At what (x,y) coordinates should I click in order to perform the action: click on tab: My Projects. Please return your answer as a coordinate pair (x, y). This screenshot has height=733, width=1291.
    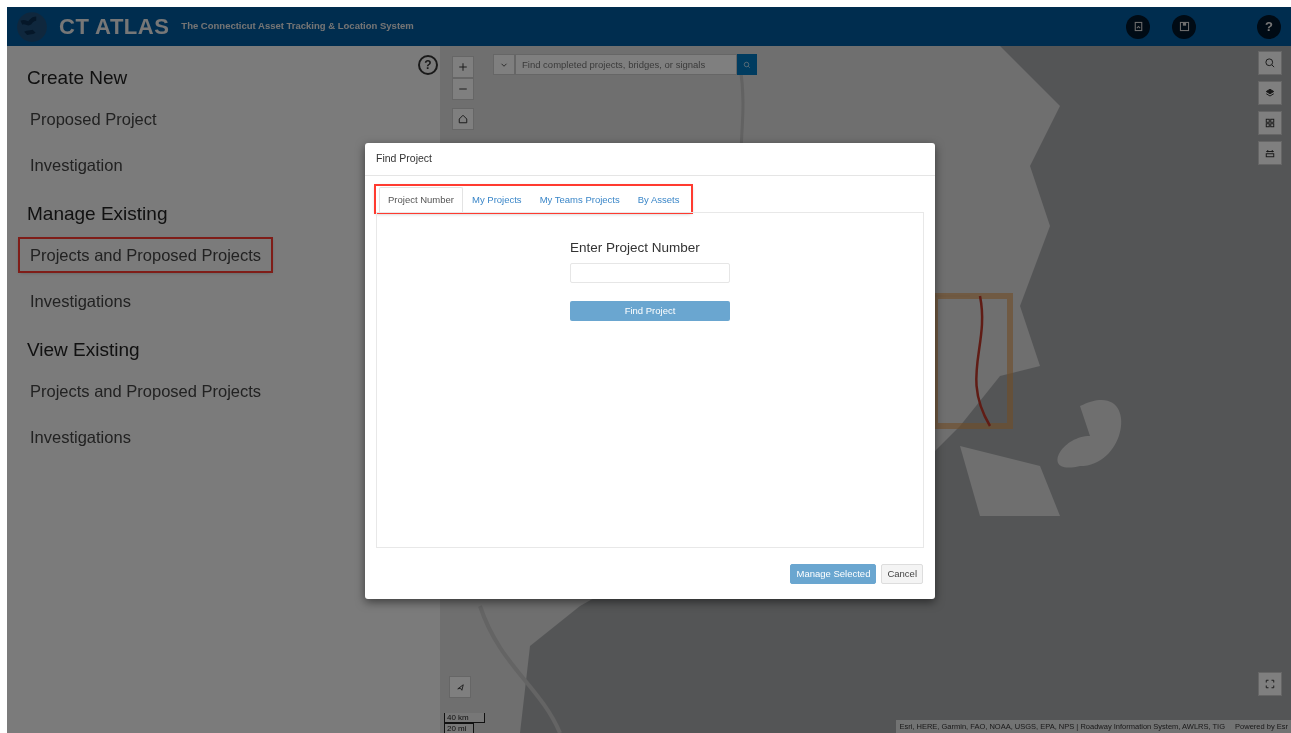
    Looking at the image, I should click on (497, 200).